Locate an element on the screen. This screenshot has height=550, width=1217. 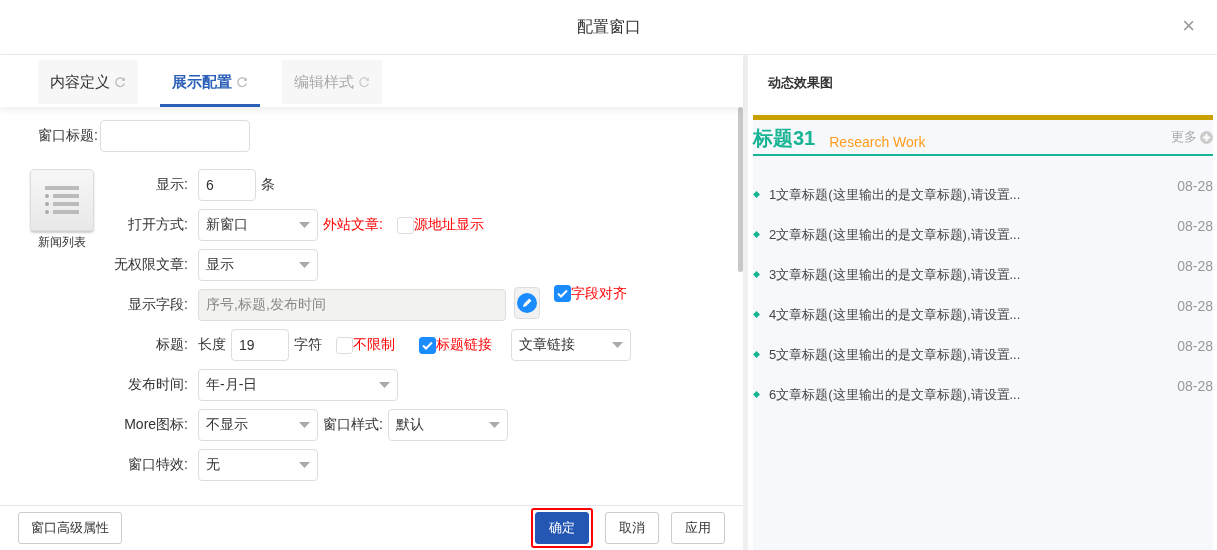
readonly-field: 序号,标题,发布时间 is located at coordinates (352, 305).